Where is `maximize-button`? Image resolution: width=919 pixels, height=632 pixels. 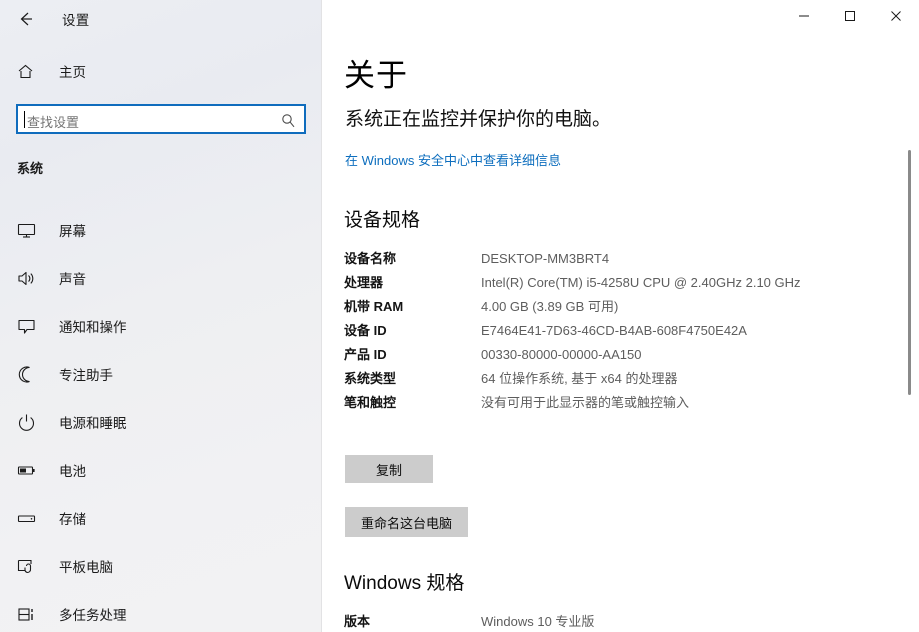 maximize-button is located at coordinates (850, 16).